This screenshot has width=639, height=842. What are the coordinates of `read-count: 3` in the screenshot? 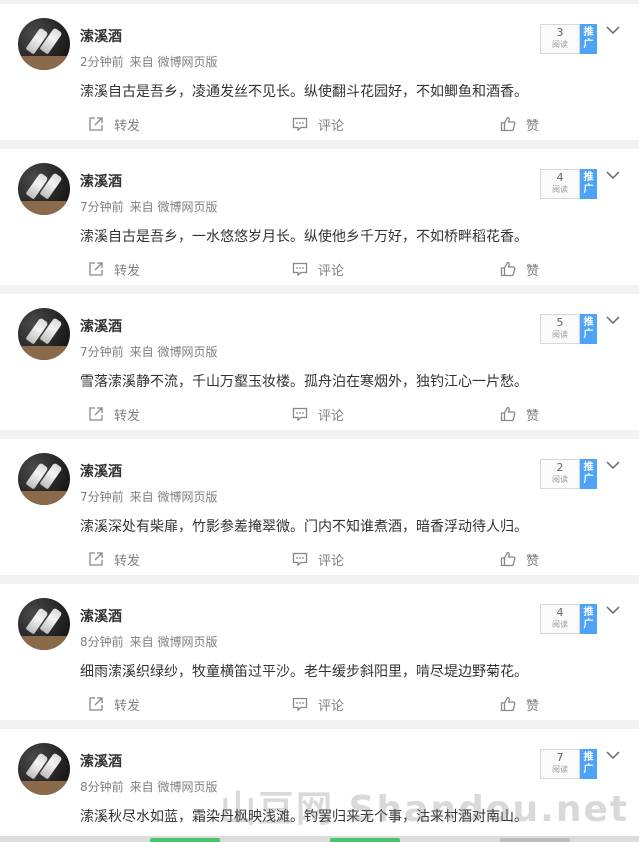 It's located at (560, 32).